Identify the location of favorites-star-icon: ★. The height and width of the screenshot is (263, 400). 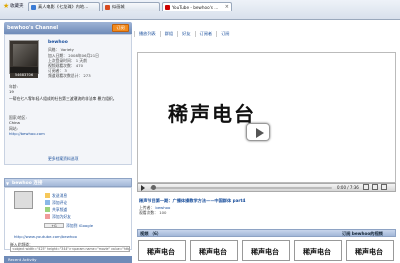
(6, 6).